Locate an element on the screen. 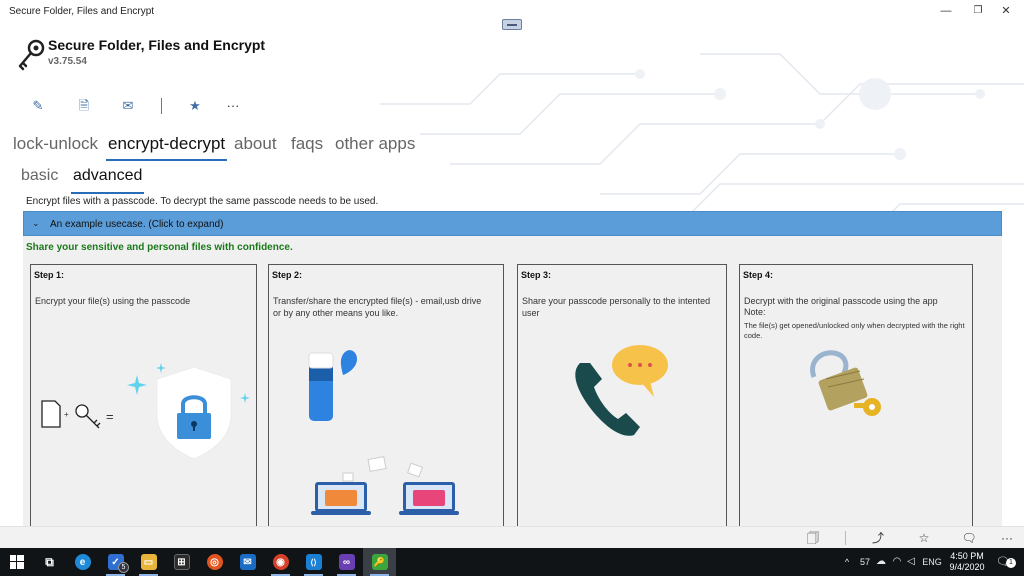 Image resolution: width=1024 pixels, height=576 pixels. taskbar-edge: e is located at coordinates (82, 562).